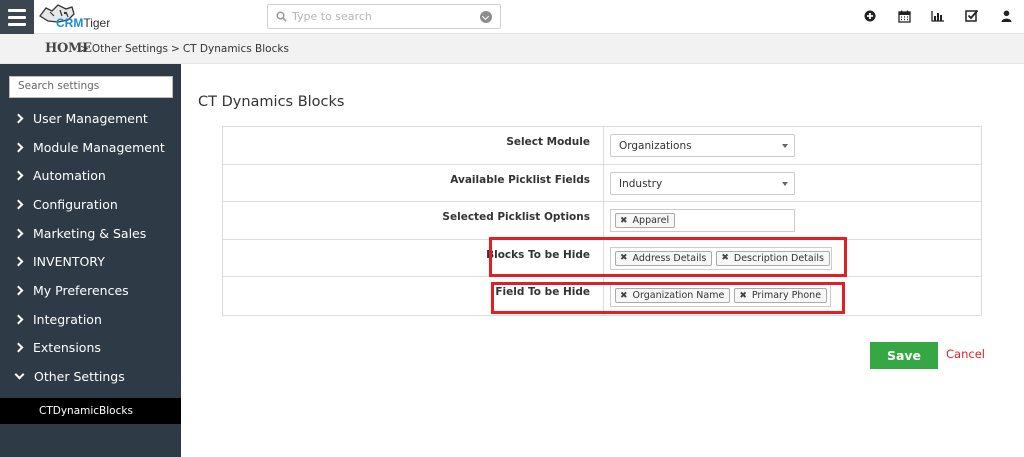 The width and height of the screenshot is (1024, 457). Describe the element at coordinates (516, 217) in the screenshot. I see `picklist-options-label: Selected Picklist Options` at that location.